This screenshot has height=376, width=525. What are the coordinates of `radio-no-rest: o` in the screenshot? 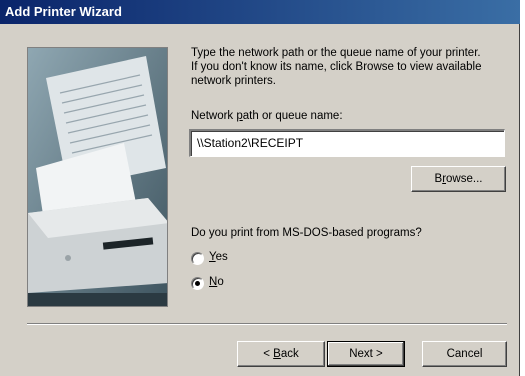 It's located at (220, 282).